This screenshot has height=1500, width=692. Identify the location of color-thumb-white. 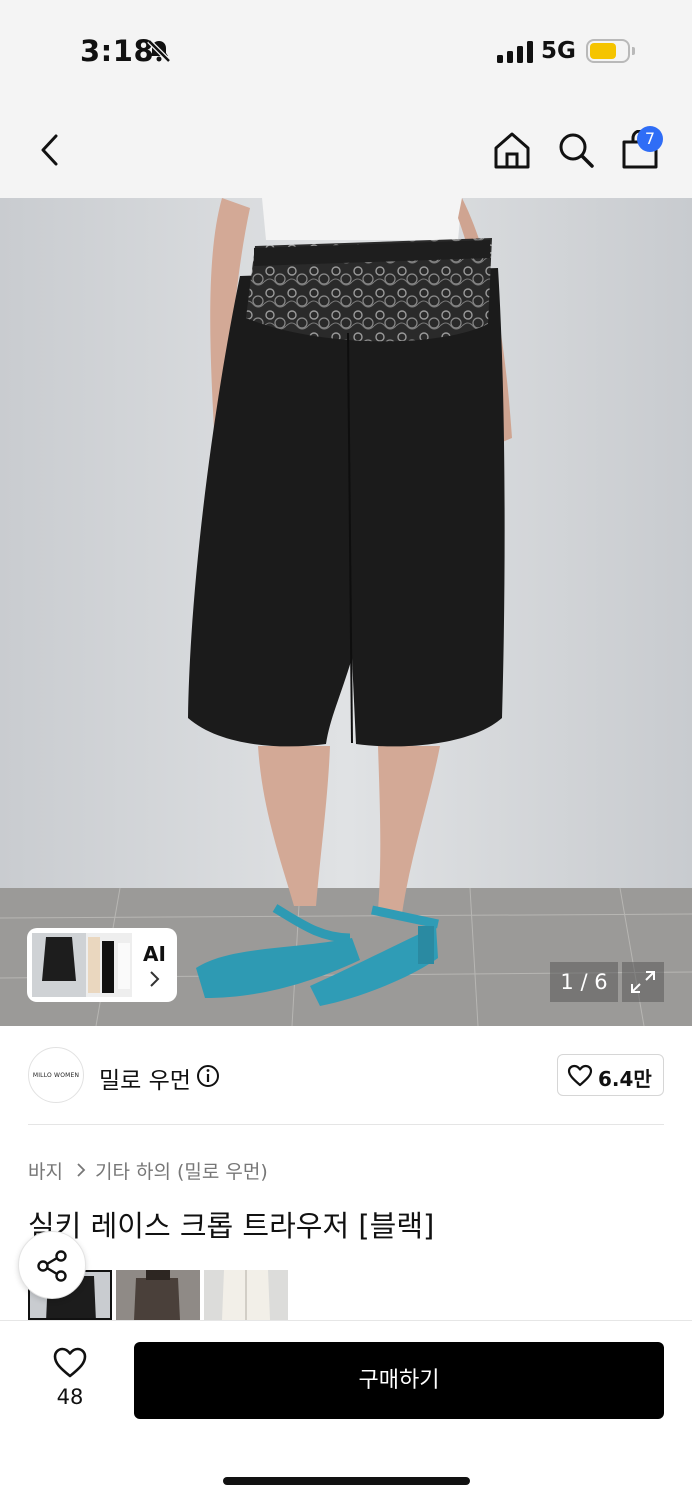
(246, 1295).